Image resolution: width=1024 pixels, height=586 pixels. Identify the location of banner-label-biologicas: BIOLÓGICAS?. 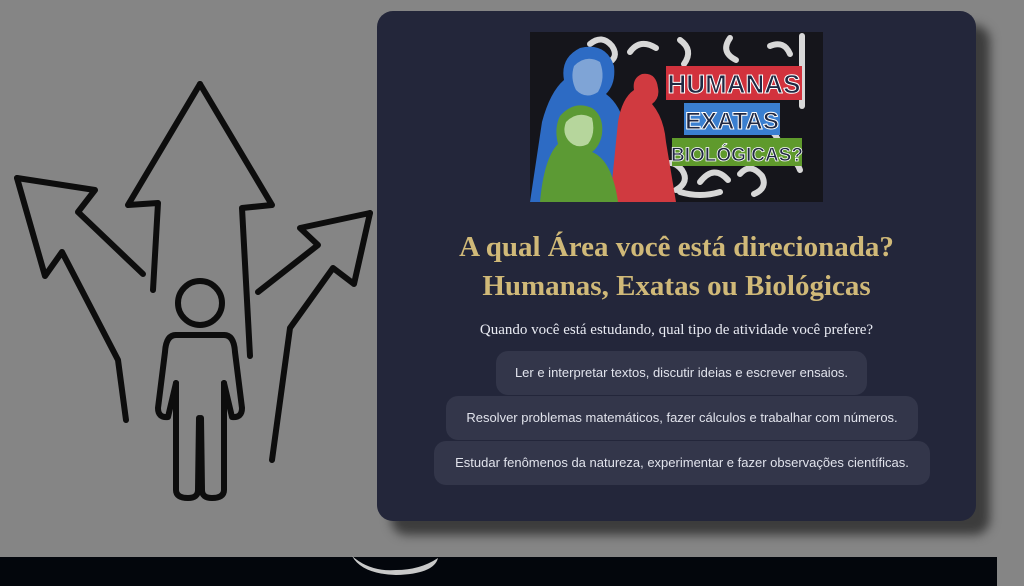
(737, 155).